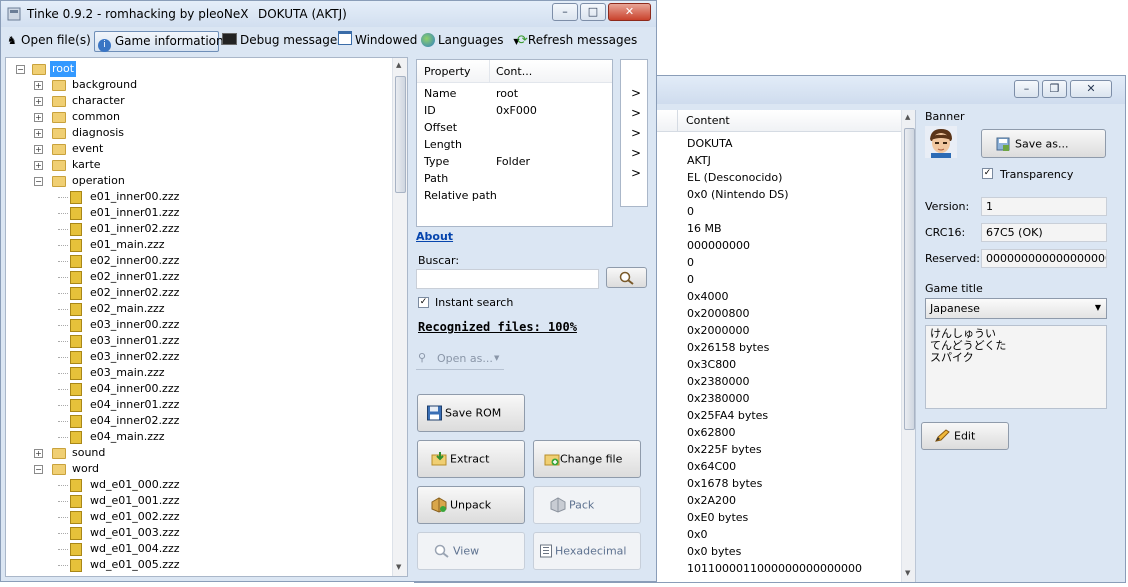  I want to click on content-row: 000000000, so click(774, 245).